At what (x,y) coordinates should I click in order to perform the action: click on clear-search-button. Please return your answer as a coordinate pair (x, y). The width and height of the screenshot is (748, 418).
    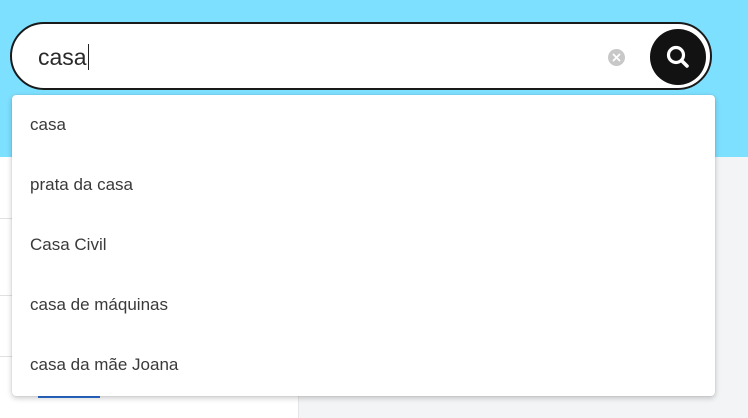
    Looking at the image, I should click on (616, 57).